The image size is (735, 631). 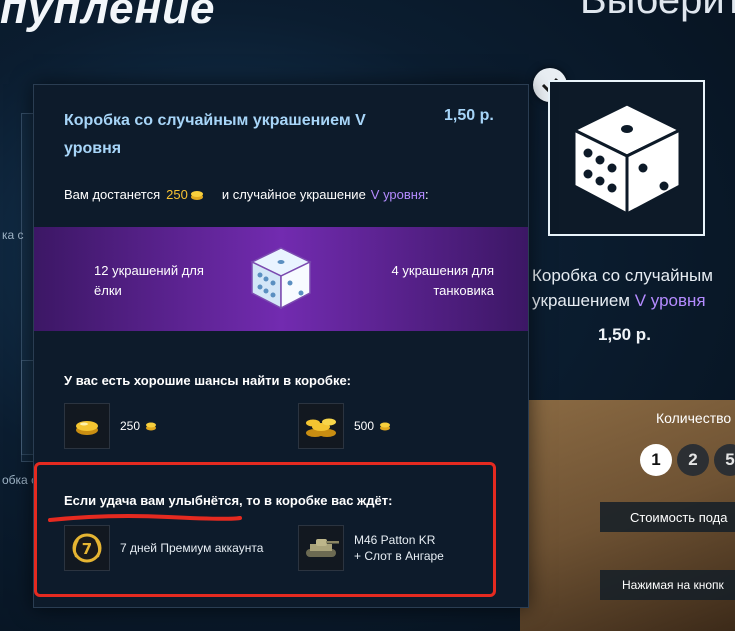 I want to click on red-underline-annotation, so click(x=145, y=518).